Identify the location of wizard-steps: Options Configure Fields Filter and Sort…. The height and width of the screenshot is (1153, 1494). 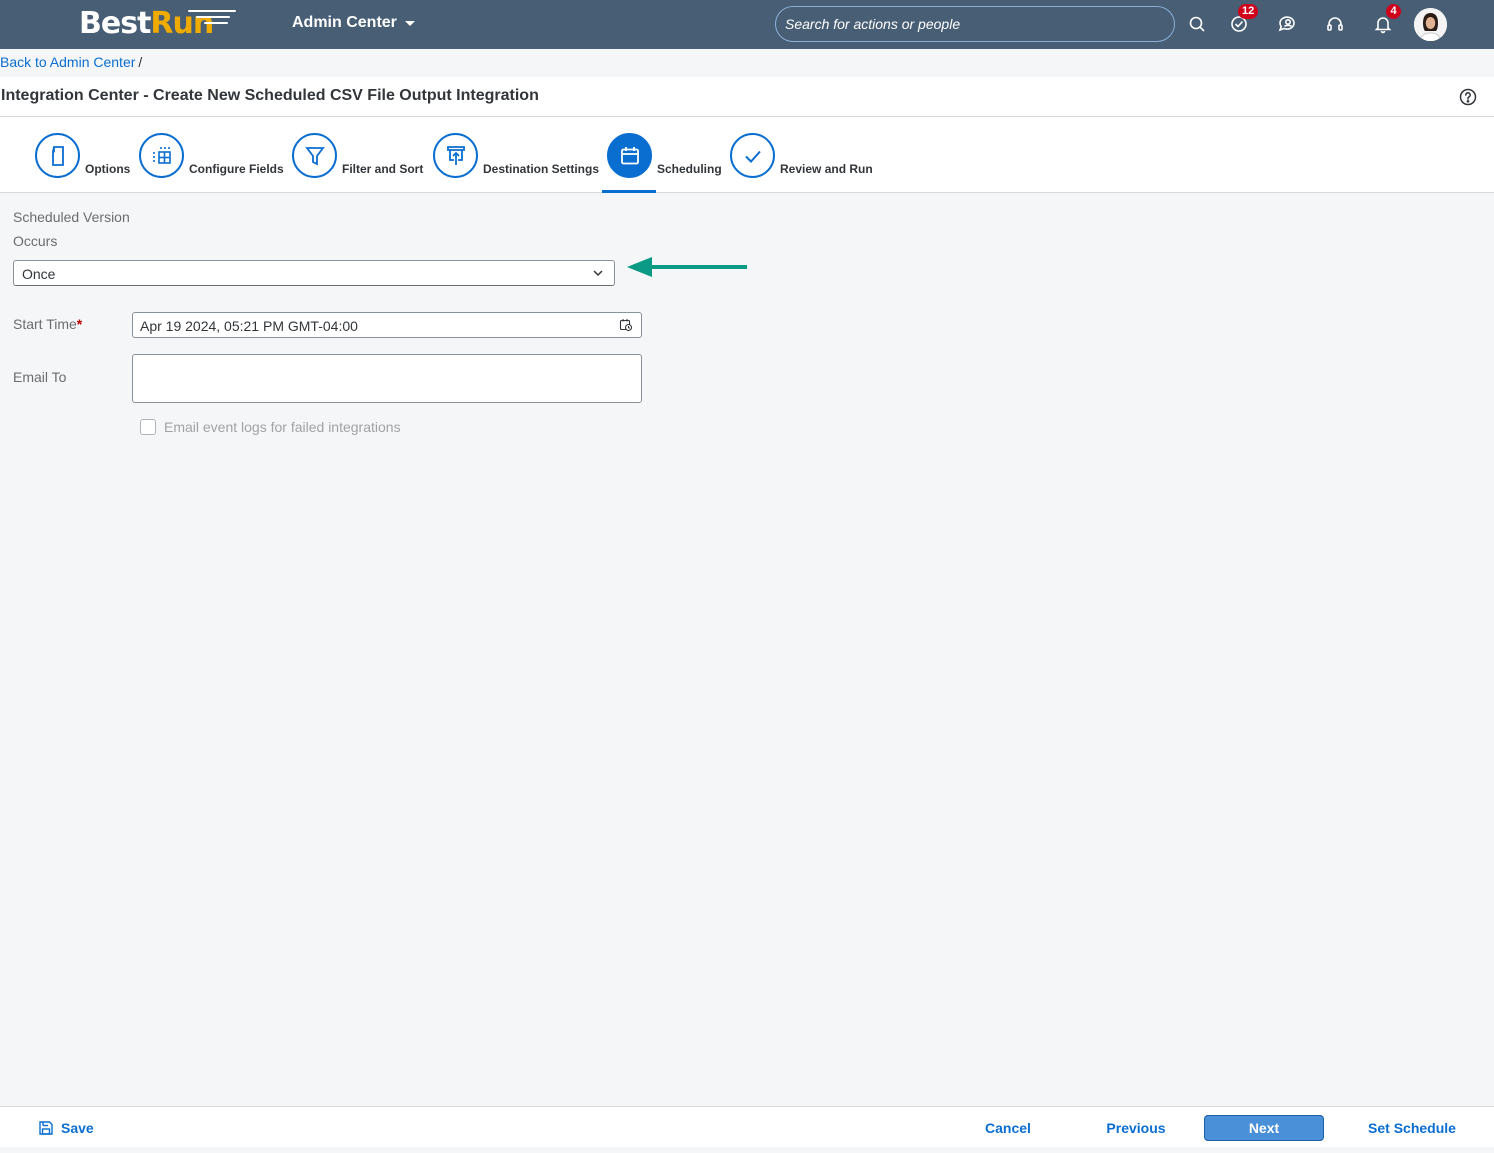
(747, 155).